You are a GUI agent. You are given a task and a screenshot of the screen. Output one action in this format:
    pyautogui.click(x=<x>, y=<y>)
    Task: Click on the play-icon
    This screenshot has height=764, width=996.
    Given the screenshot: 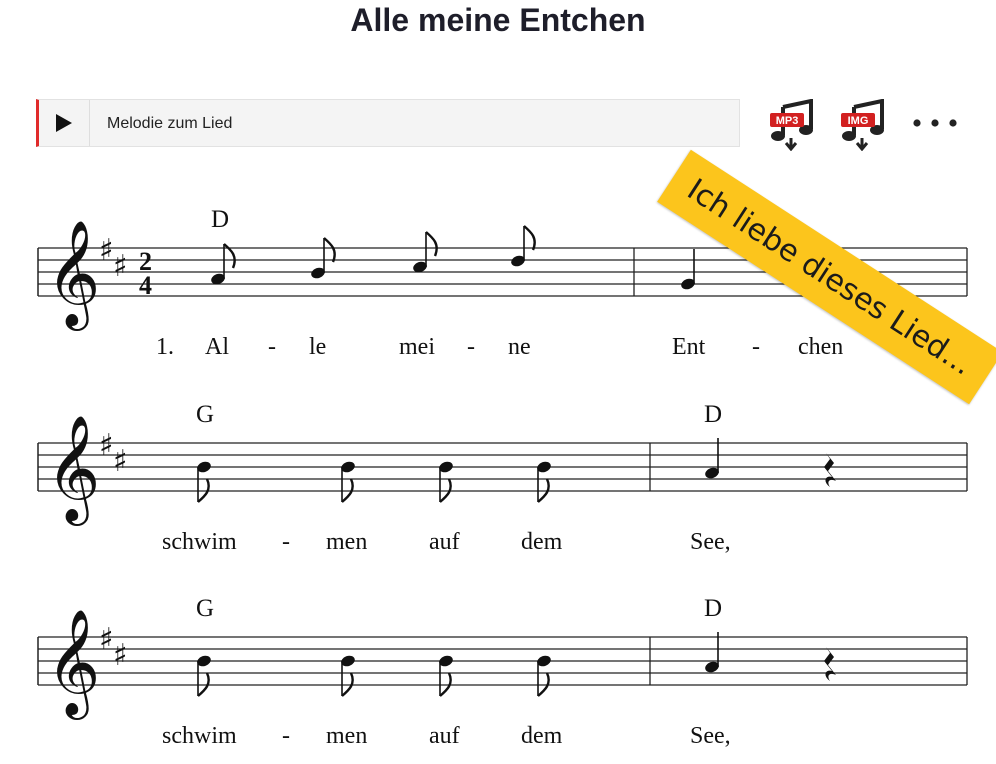 What is the action you would take?
    pyautogui.click(x=64, y=123)
    